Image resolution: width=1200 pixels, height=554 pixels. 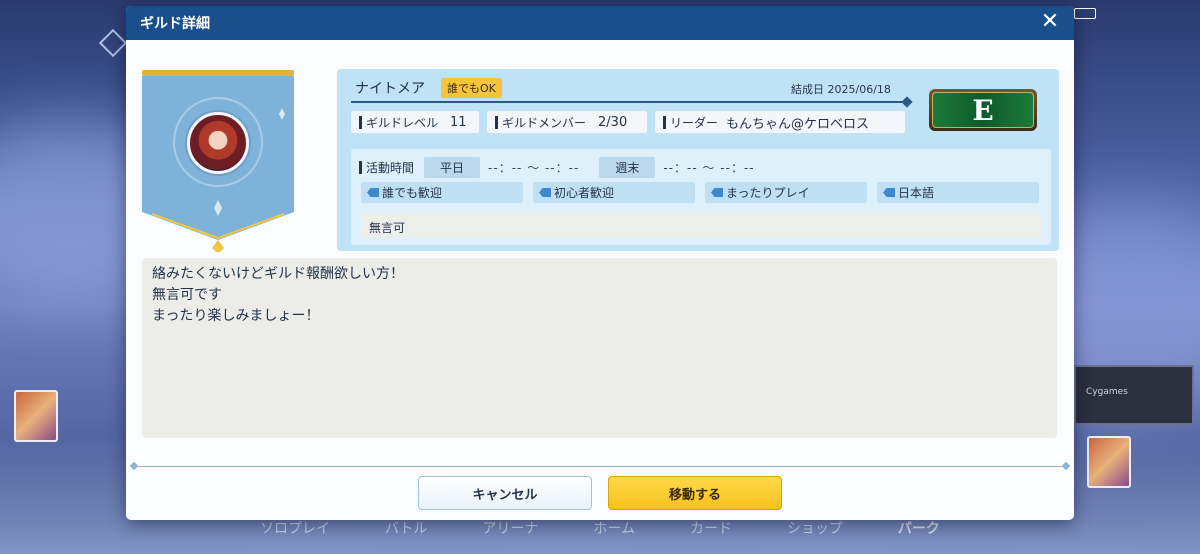 I want to click on background-billboard: Cygames, so click(x=1134, y=395).